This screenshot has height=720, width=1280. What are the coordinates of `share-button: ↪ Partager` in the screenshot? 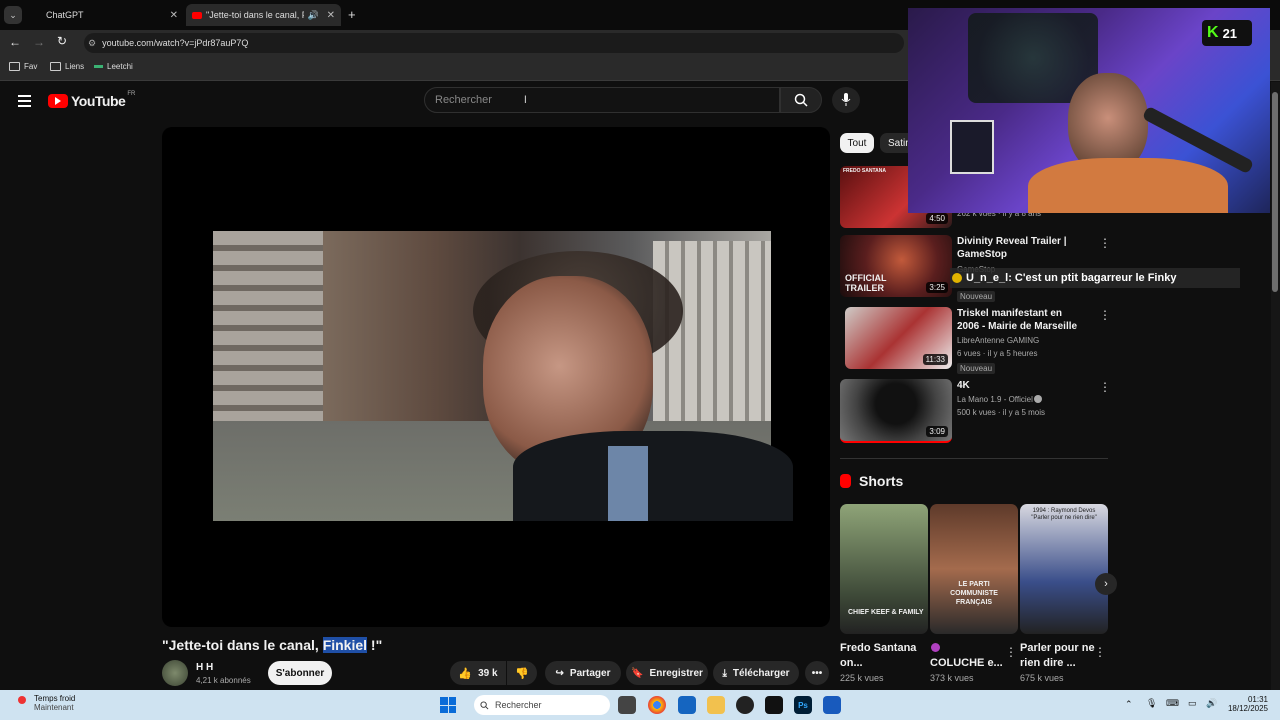 It's located at (583, 673).